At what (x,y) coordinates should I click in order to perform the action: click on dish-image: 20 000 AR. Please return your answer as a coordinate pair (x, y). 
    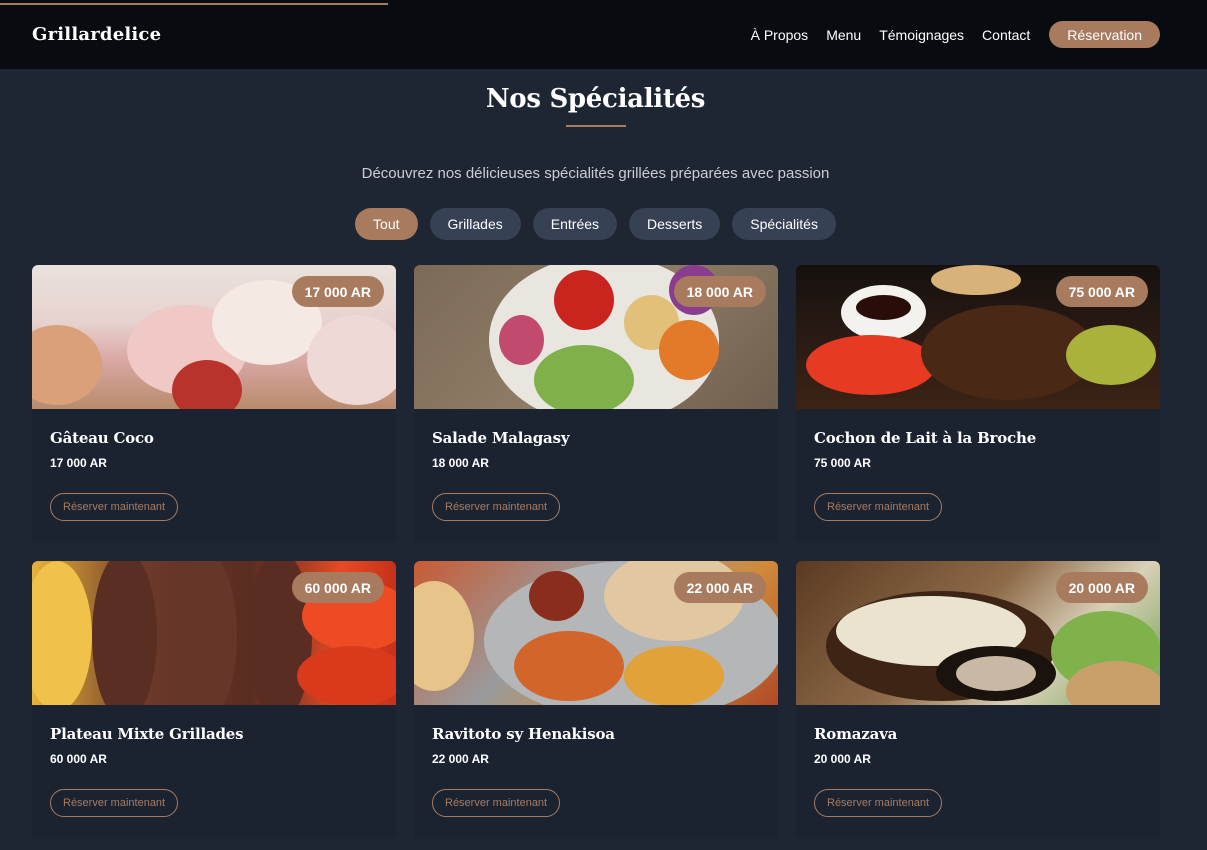
    Looking at the image, I should click on (978, 633).